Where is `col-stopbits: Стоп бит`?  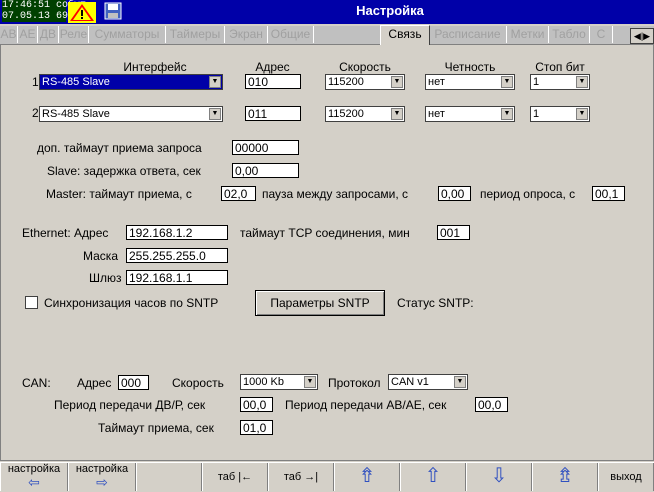
col-stopbits: Стоп бит is located at coordinates (560, 67).